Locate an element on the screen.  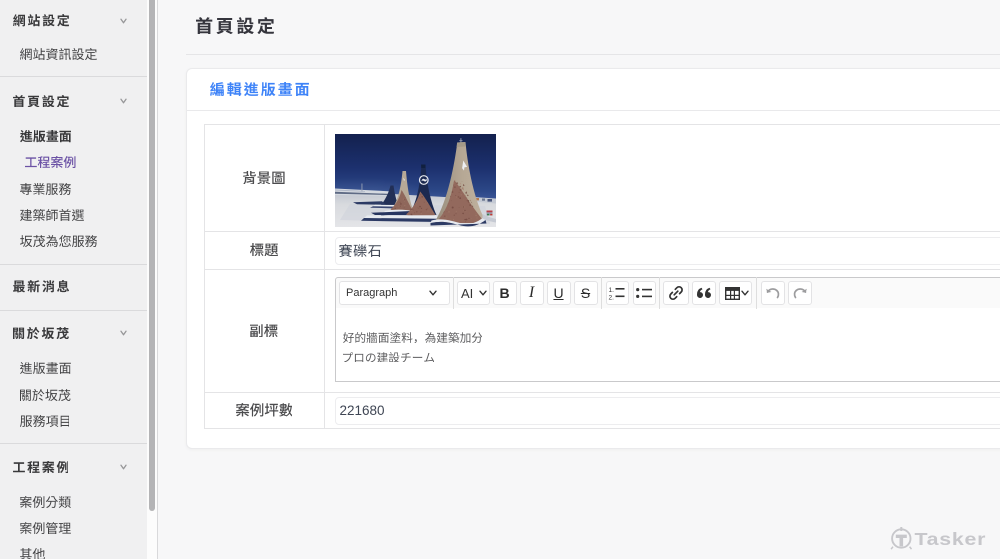
svg-text: Tasker is located at coordinates (951, 540).